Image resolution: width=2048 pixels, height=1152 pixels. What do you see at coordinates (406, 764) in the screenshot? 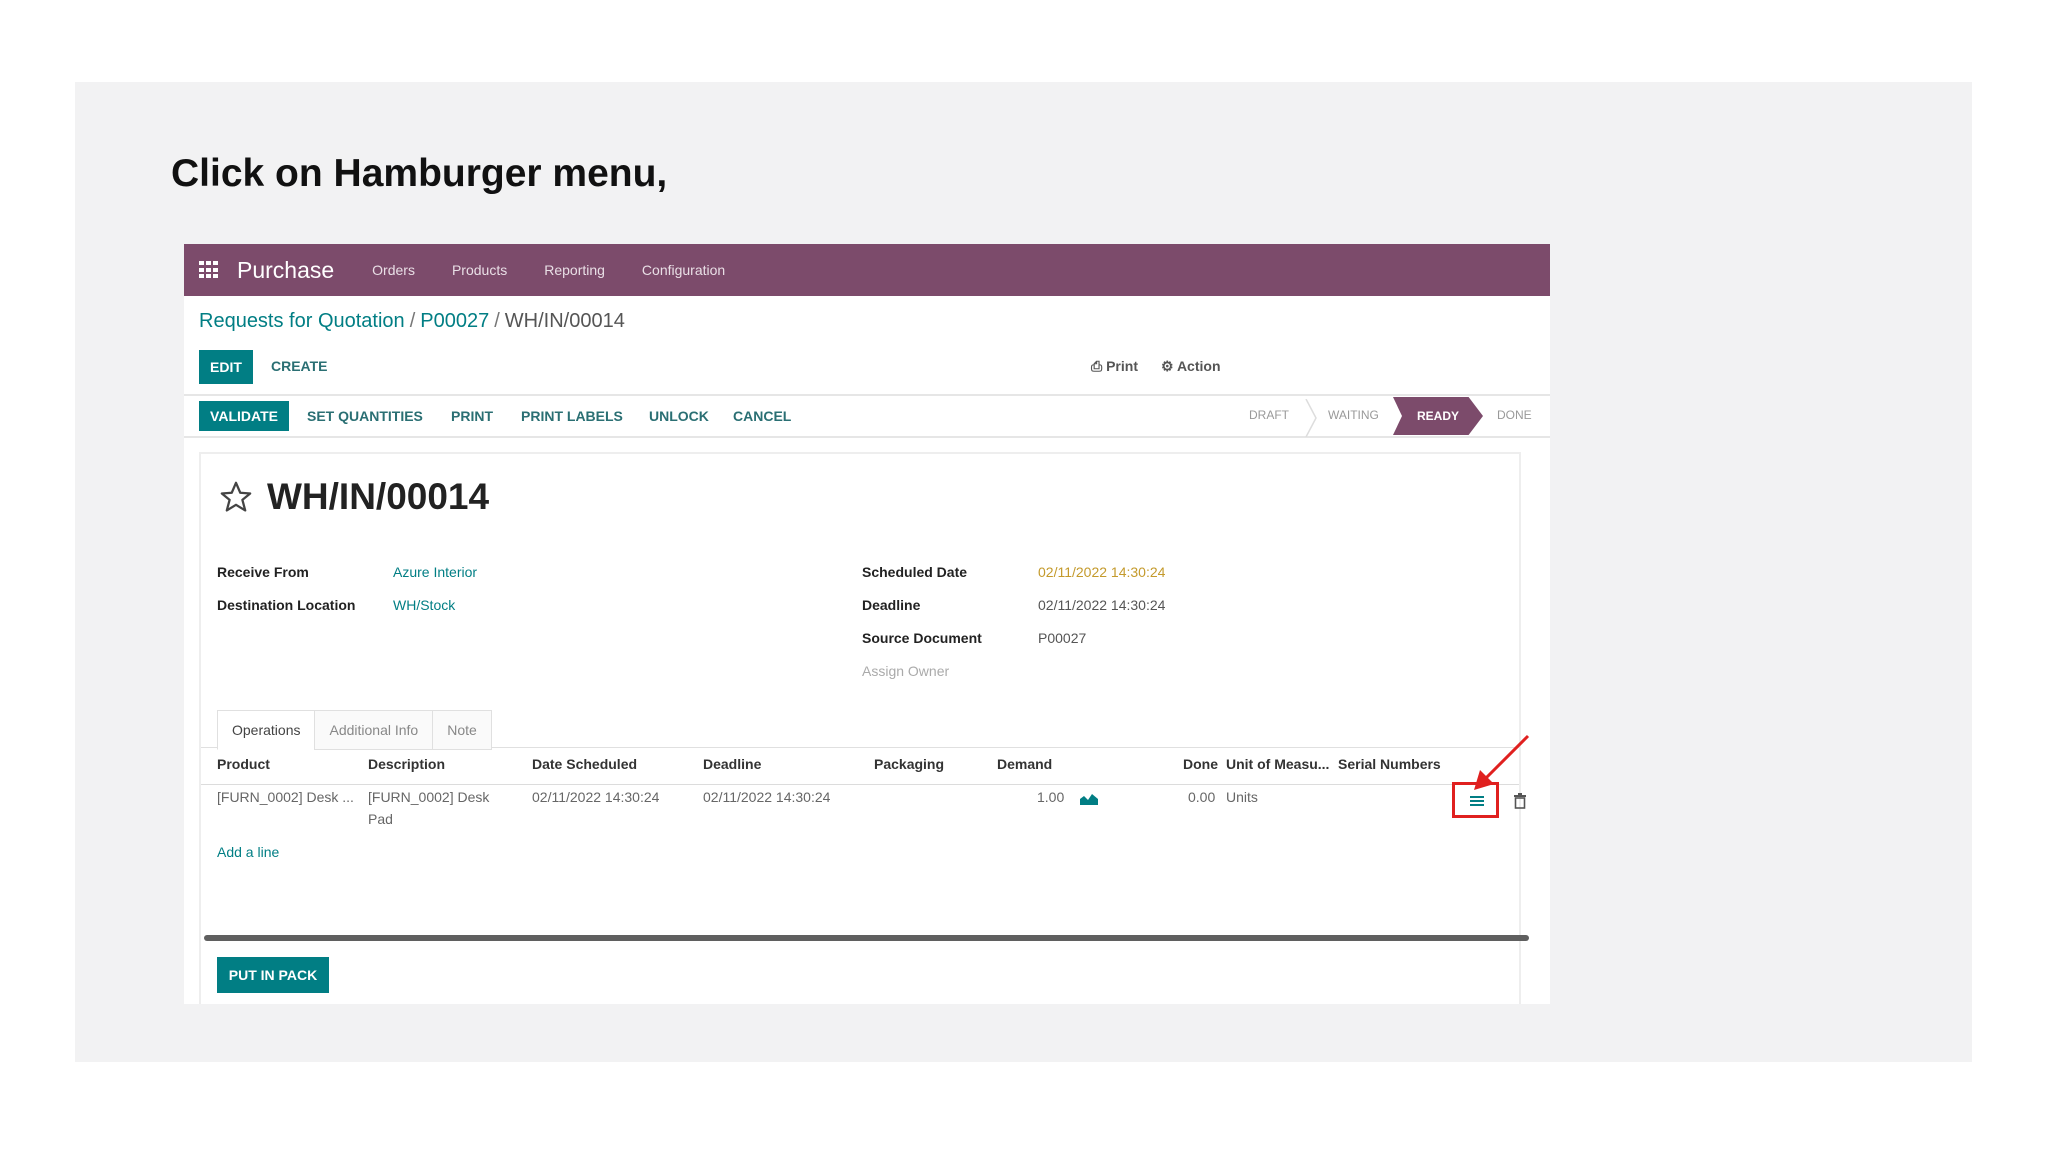
I see `col-description: Description` at bounding box center [406, 764].